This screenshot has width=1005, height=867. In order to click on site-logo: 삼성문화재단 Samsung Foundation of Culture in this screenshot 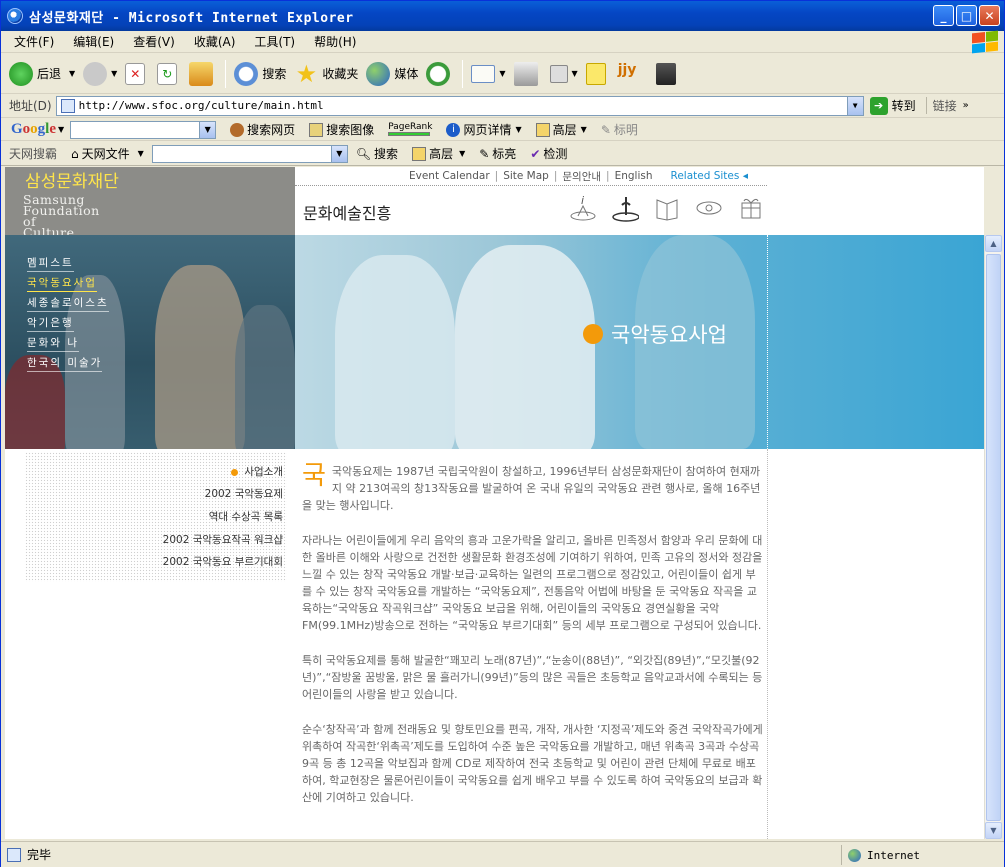, I will do `click(150, 203)`.